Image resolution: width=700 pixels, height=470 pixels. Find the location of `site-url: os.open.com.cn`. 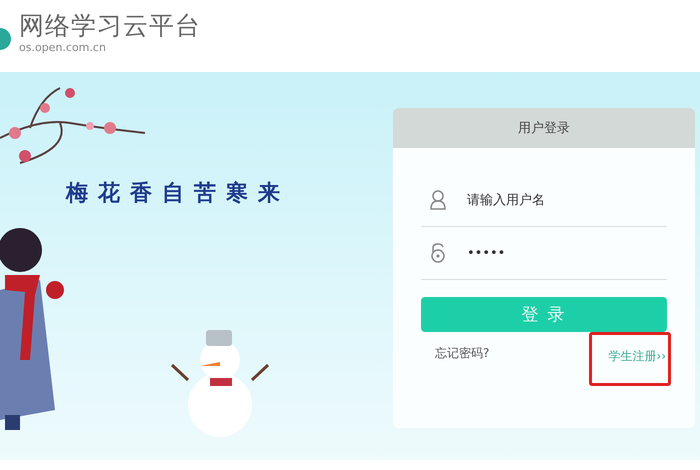

site-url: os.open.com.cn is located at coordinates (63, 47).